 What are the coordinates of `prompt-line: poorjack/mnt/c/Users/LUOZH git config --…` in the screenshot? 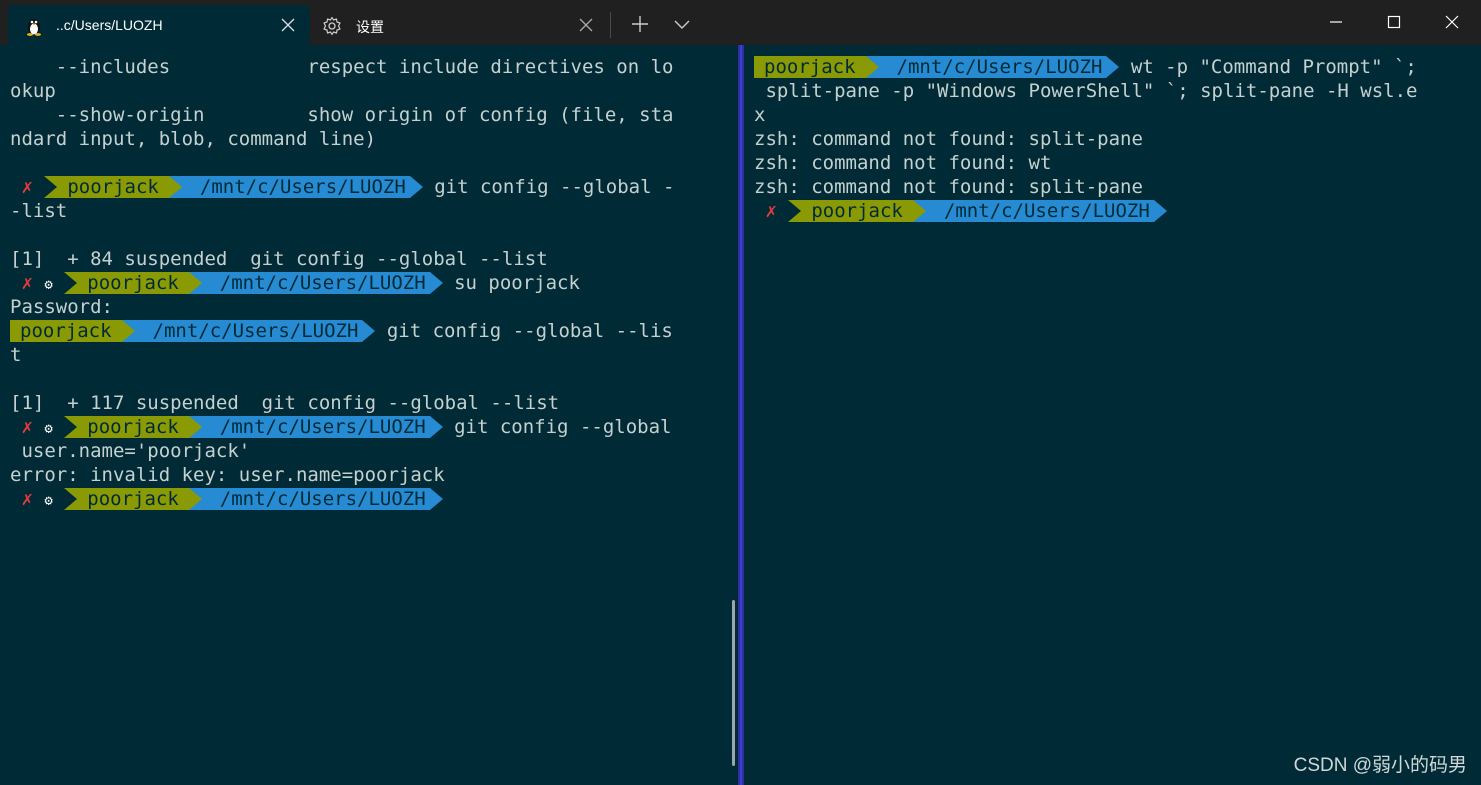 It's located at (342, 331).